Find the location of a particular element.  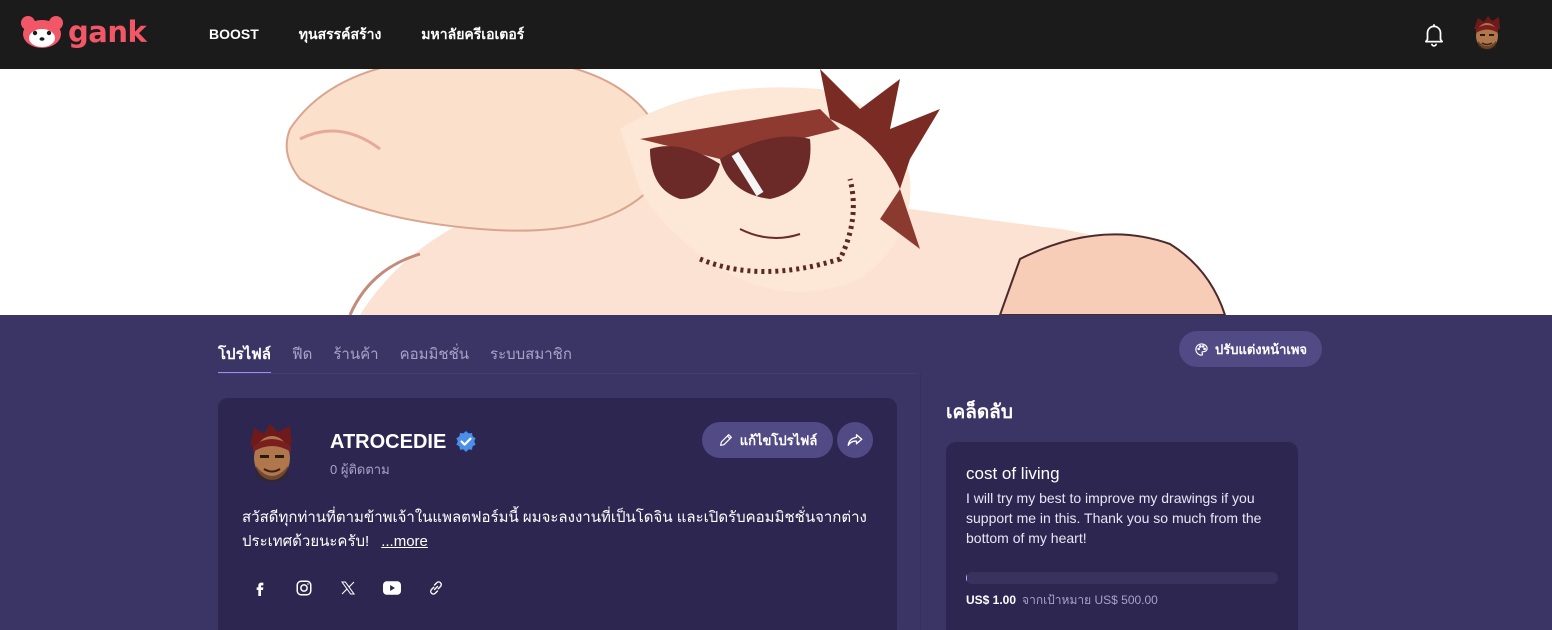

goal-amount: US$ 1.00 จากเป้าหมาย US$ 500.00 is located at coordinates (1062, 600).